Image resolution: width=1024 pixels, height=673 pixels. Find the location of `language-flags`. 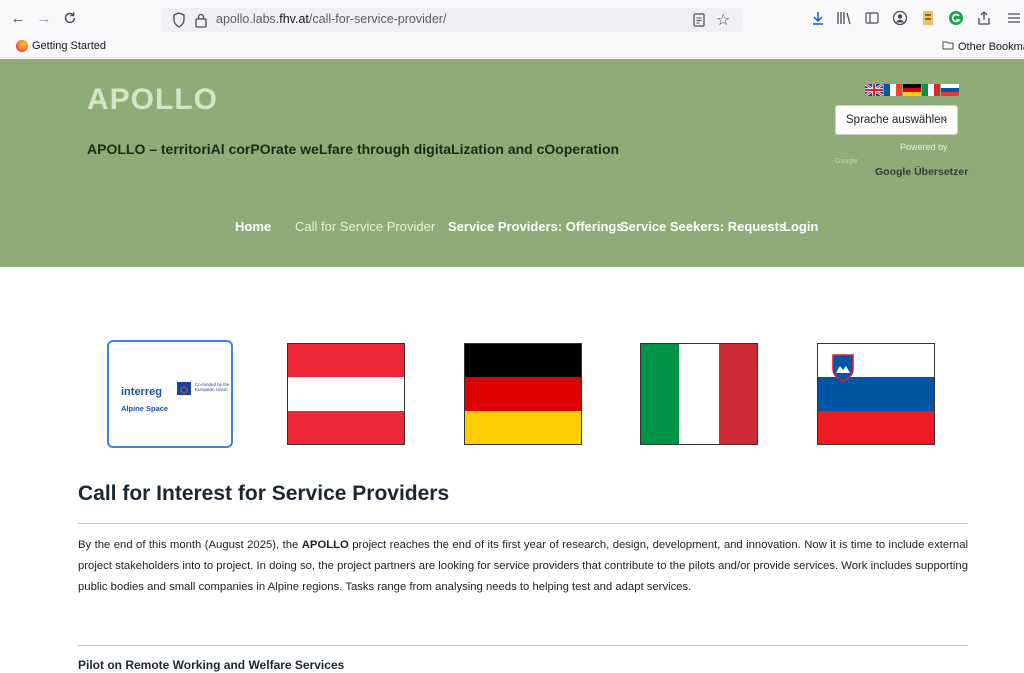

language-flags is located at coordinates (912, 90).